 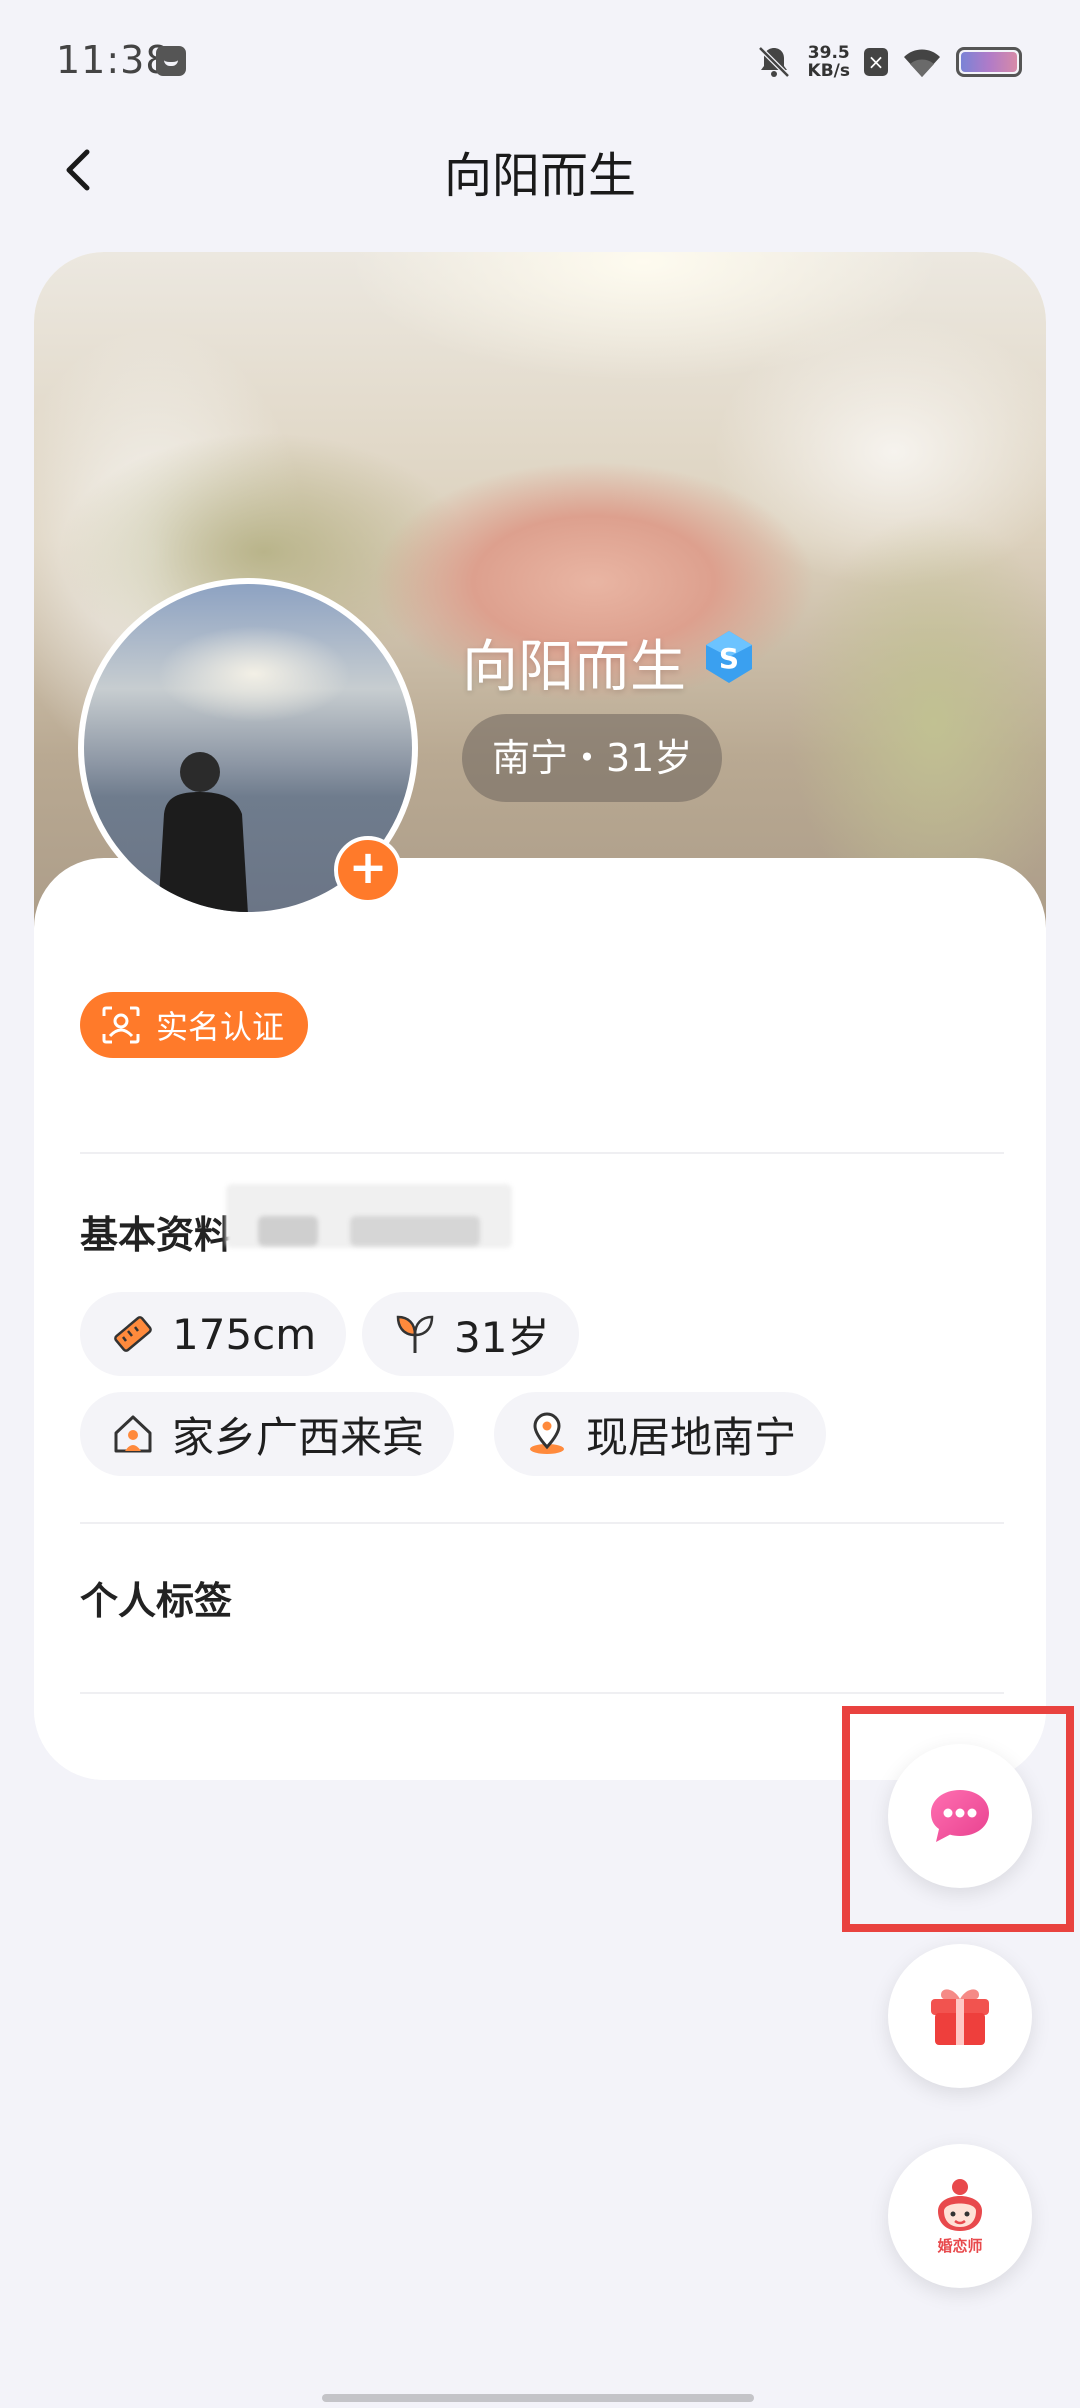 What do you see at coordinates (220, 1027) in the screenshot?
I see `verify-label: 实名认证` at bounding box center [220, 1027].